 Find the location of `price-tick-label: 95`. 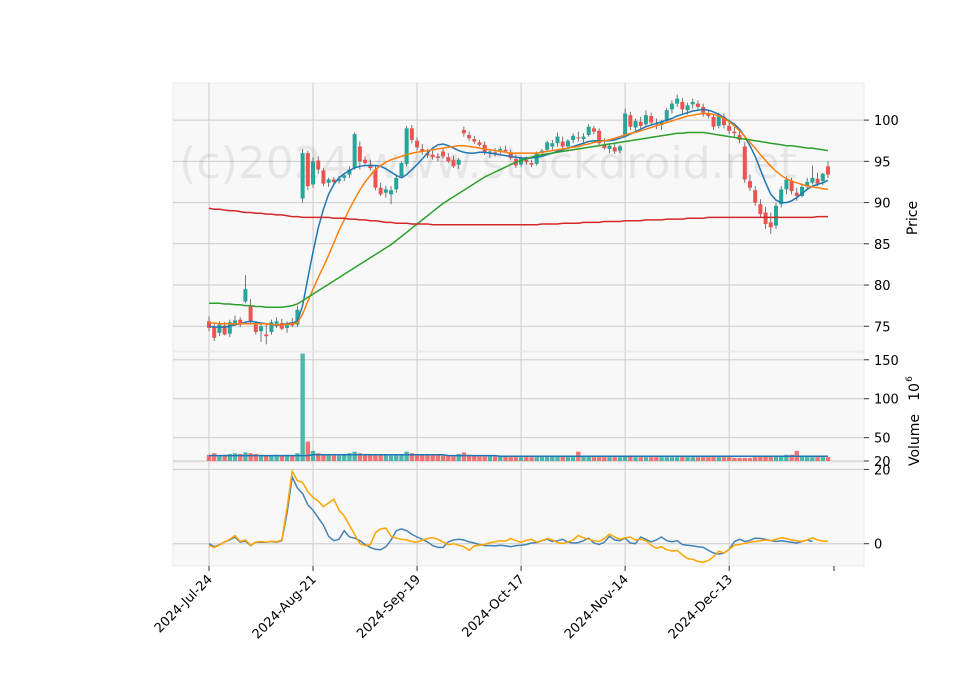

price-tick-label: 95 is located at coordinates (882, 162).